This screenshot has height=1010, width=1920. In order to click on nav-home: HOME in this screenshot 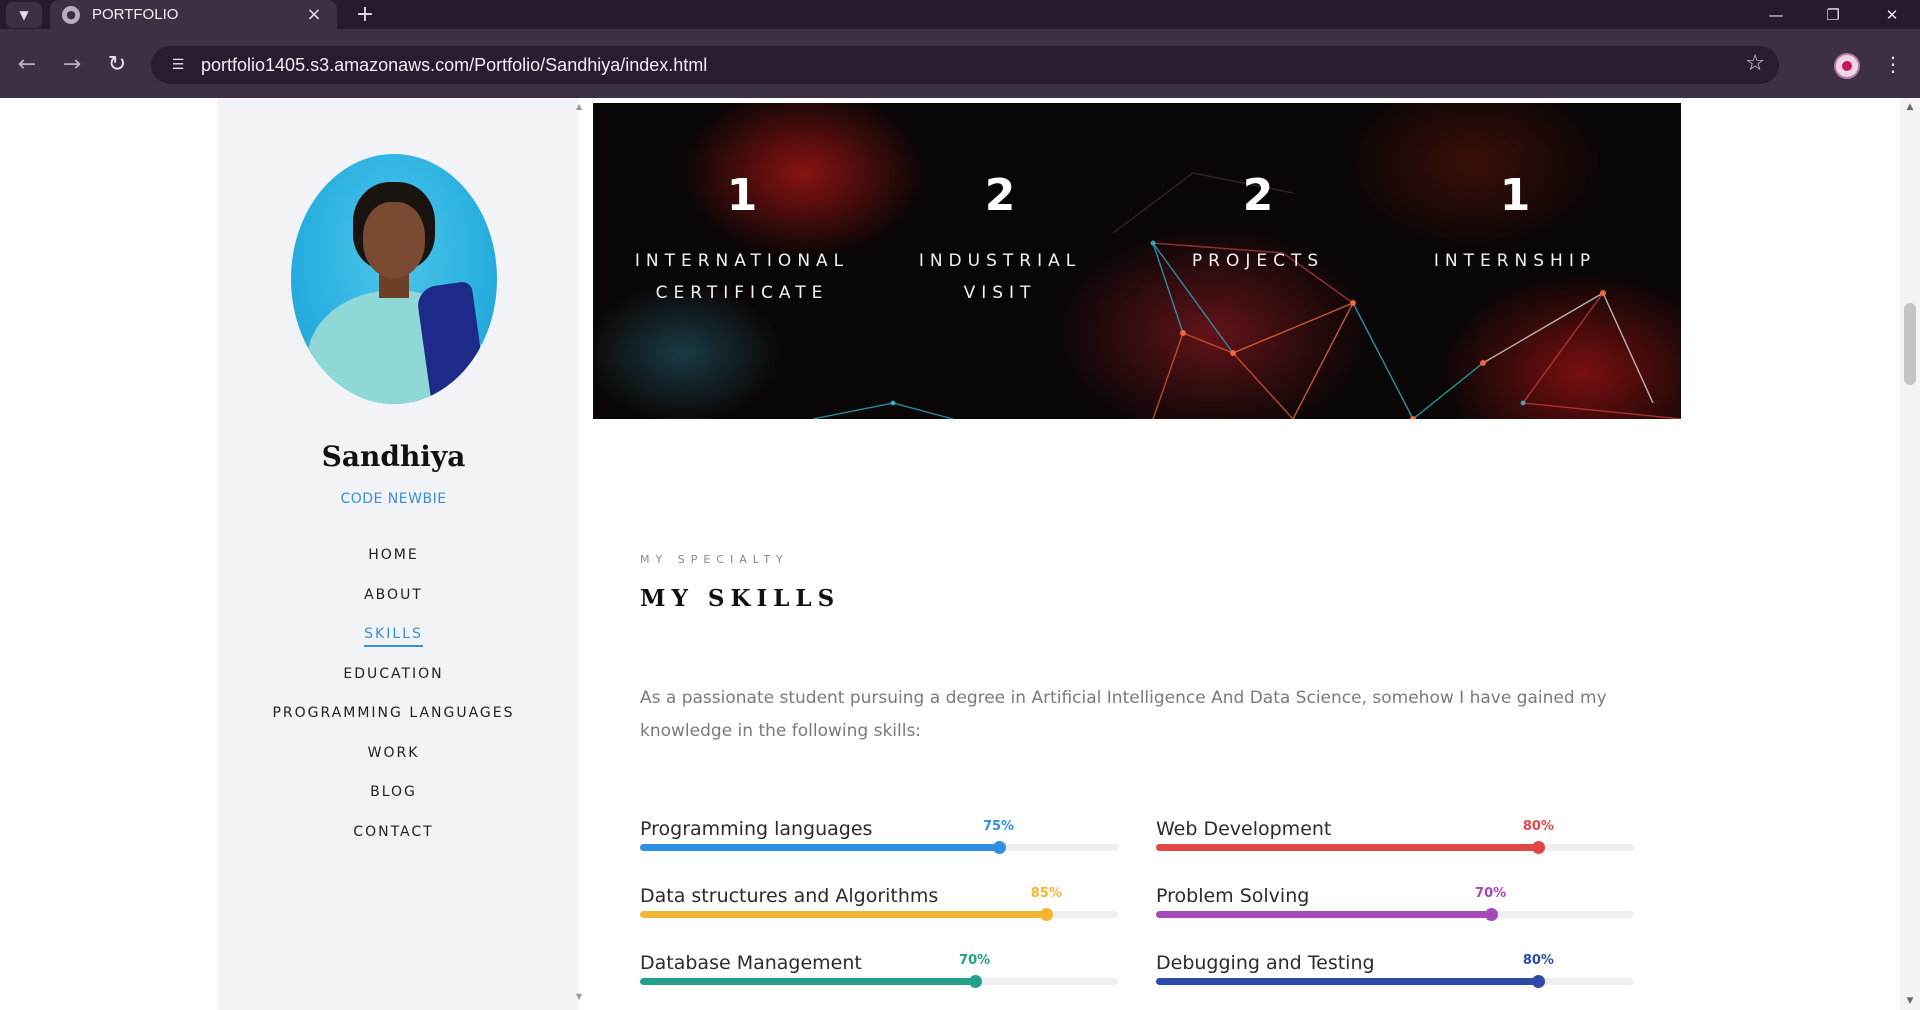, I will do `click(393, 555)`.